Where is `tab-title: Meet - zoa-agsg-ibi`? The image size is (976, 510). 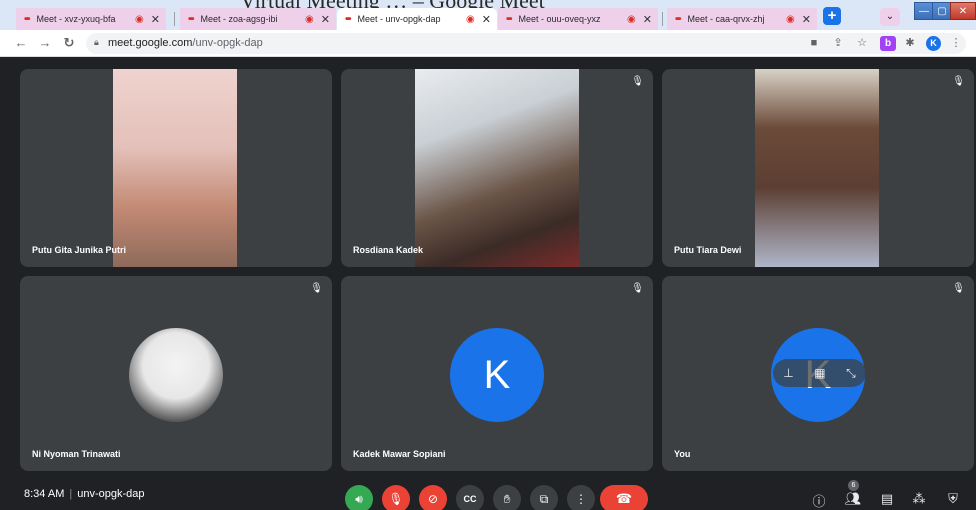
tab-title: Meet - zoa-agsg-ibi is located at coordinates (239, 19).